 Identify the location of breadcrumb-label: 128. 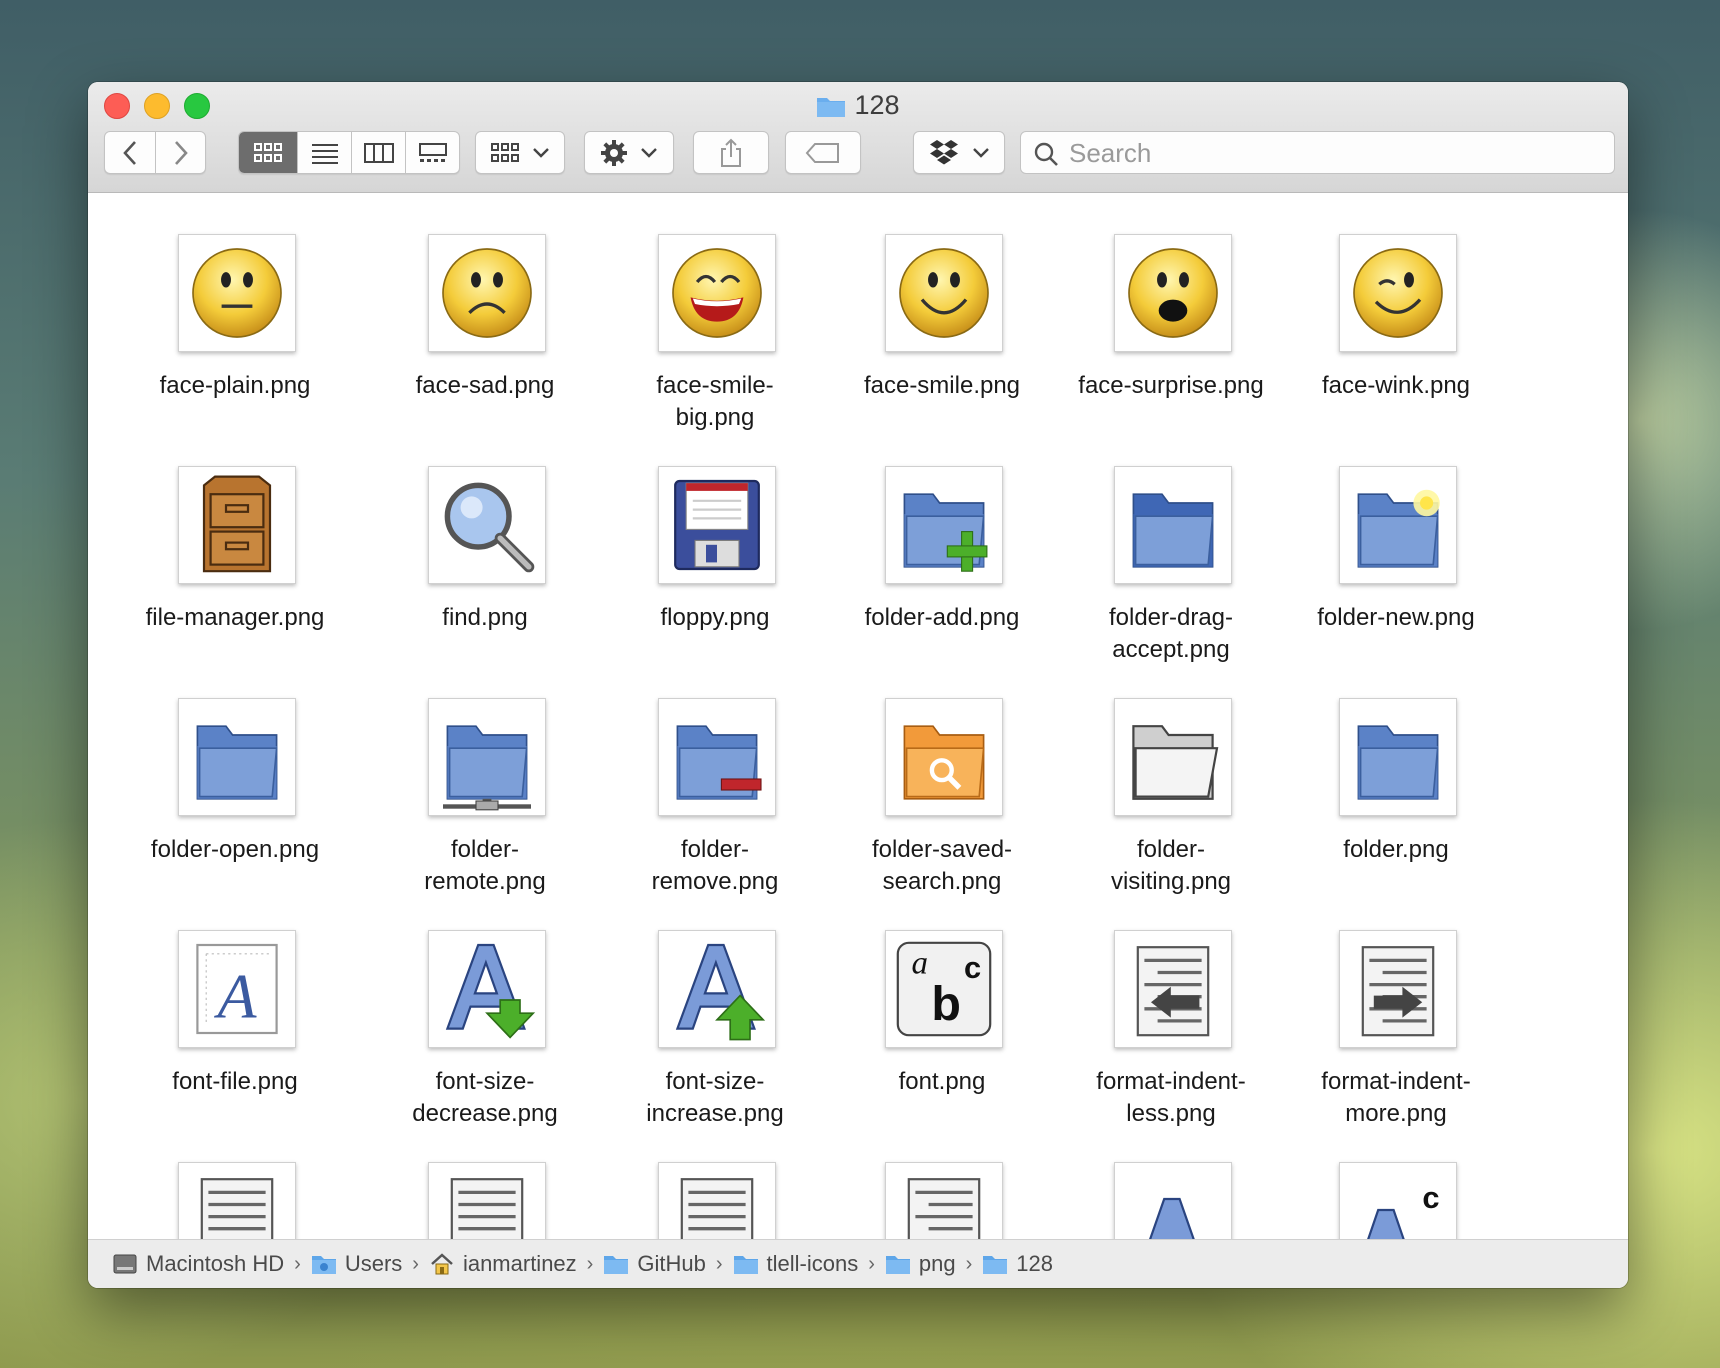
(1034, 1263).